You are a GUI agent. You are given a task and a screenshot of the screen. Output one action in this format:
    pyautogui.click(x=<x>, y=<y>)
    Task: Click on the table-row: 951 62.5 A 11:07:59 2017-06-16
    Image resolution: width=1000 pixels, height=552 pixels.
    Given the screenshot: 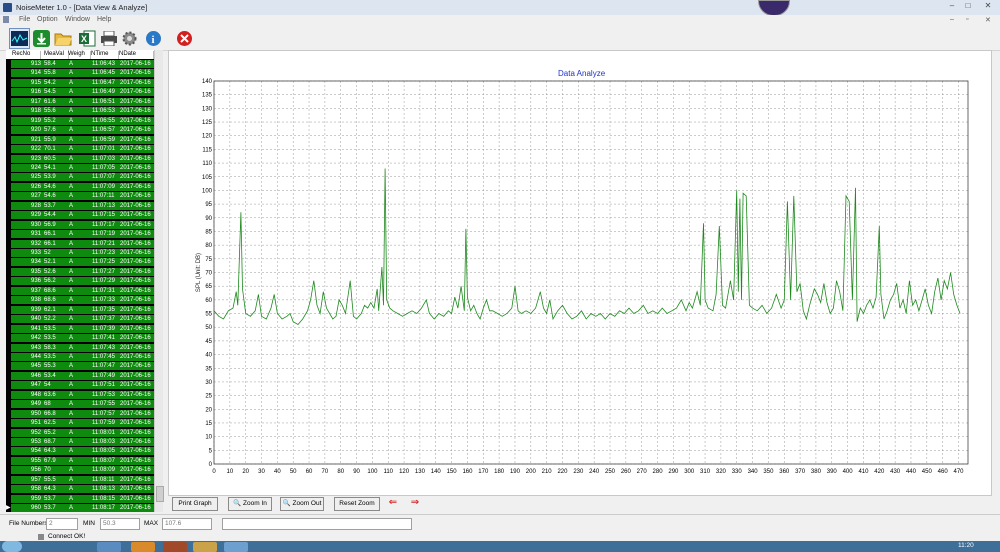 What is the action you would take?
    pyautogui.click(x=80, y=423)
    